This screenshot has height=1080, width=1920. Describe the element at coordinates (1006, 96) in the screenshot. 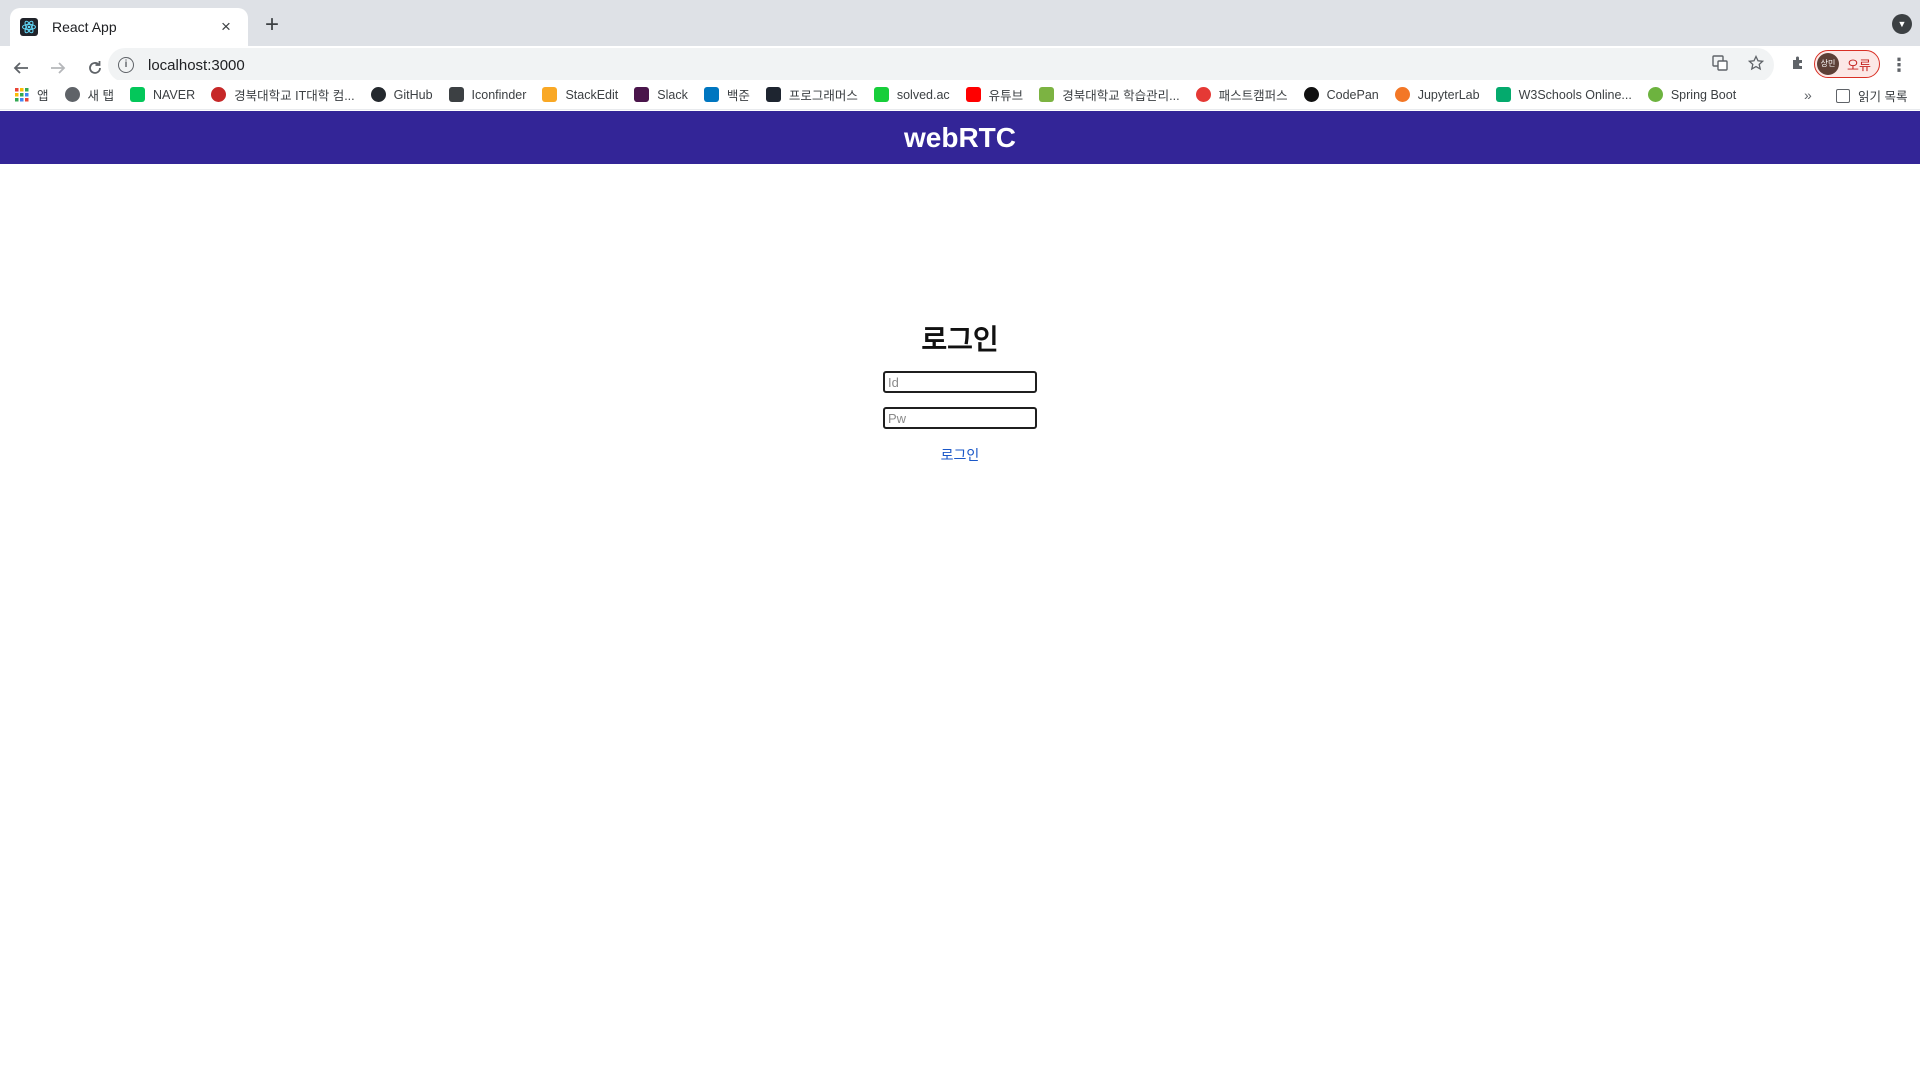

I see `bookmark-label: 유튜브` at that location.